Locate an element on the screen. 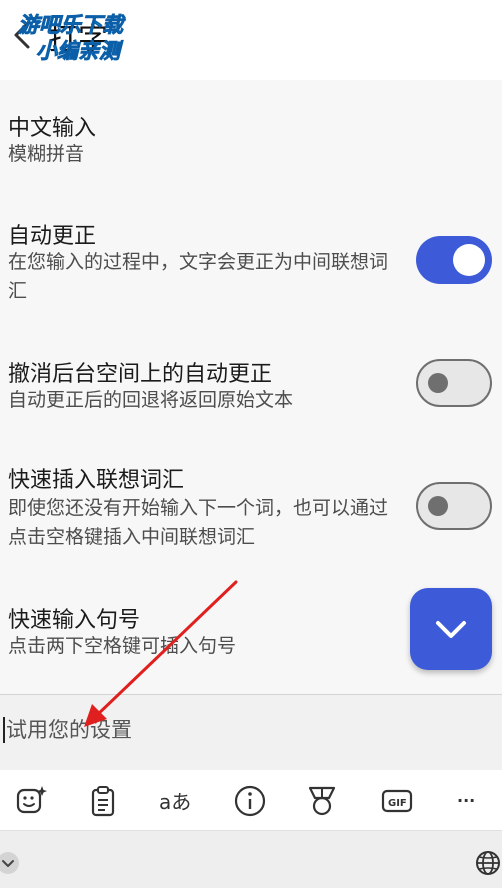  keyboard-toolbar: aあ GIF ··· is located at coordinates (251, 800).